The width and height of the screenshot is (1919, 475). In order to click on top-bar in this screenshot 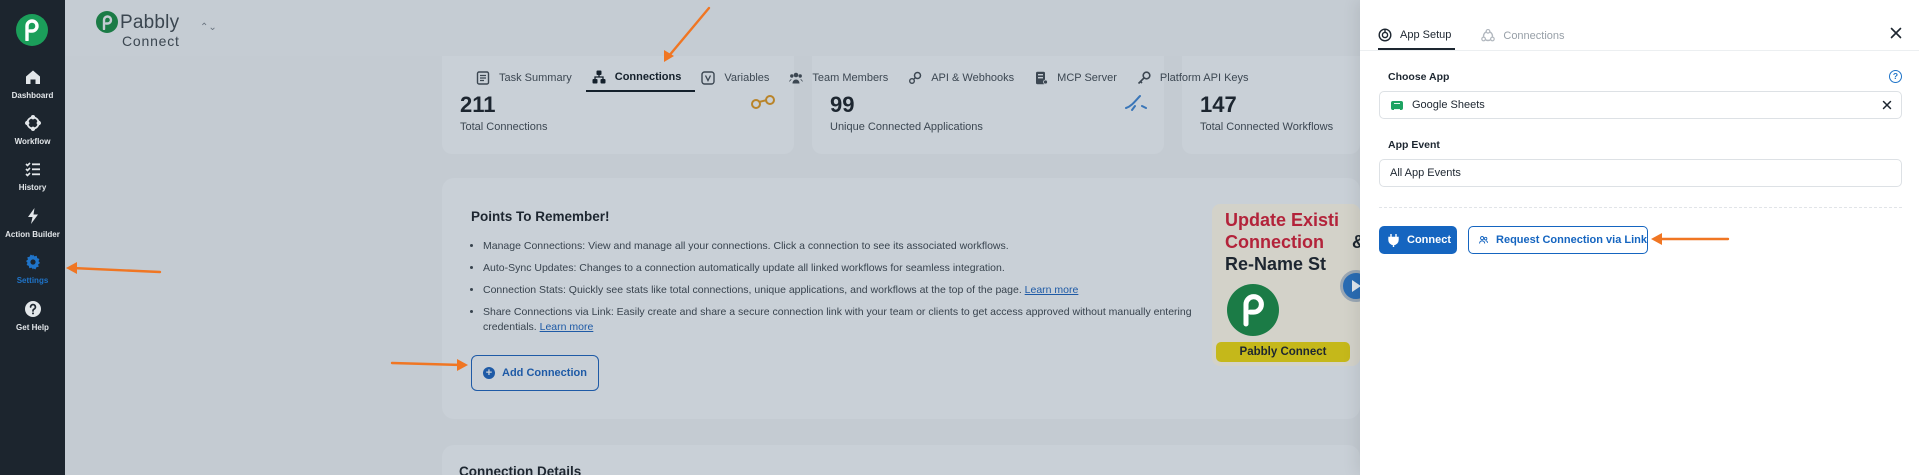, I will do `click(712, 28)`.